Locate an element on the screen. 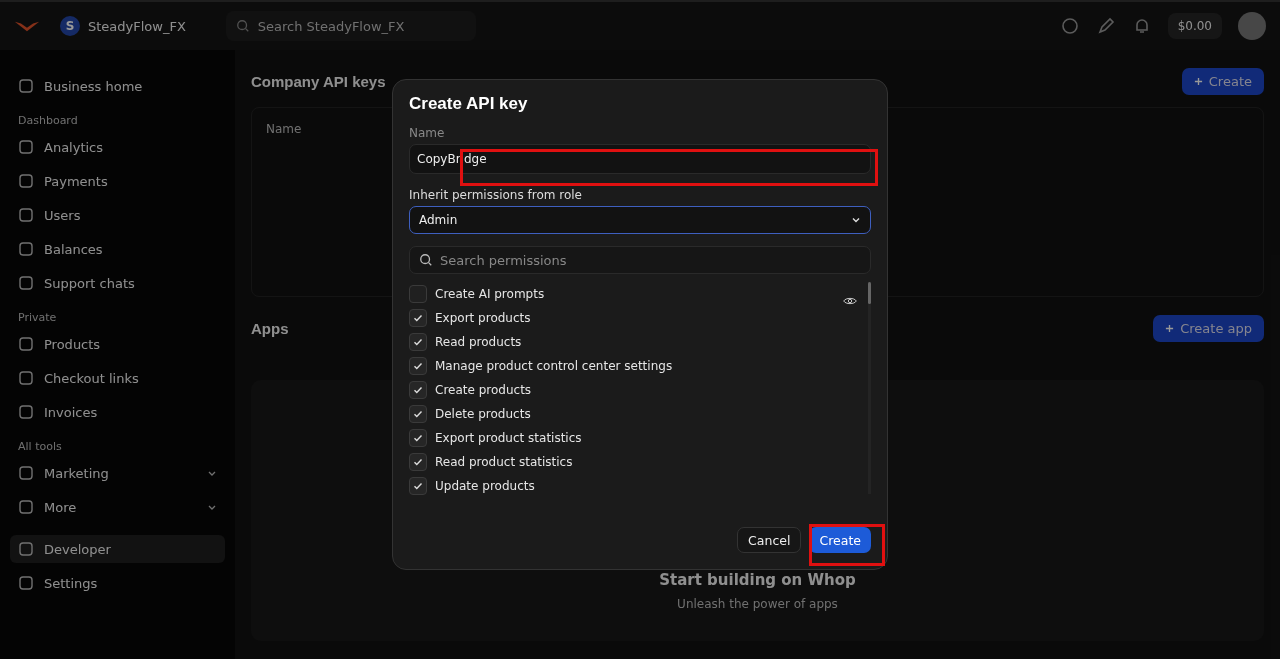 Image resolution: width=1280 pixels, height=659 pixels. dialog-button: Create is located at coordinates (840, 540).